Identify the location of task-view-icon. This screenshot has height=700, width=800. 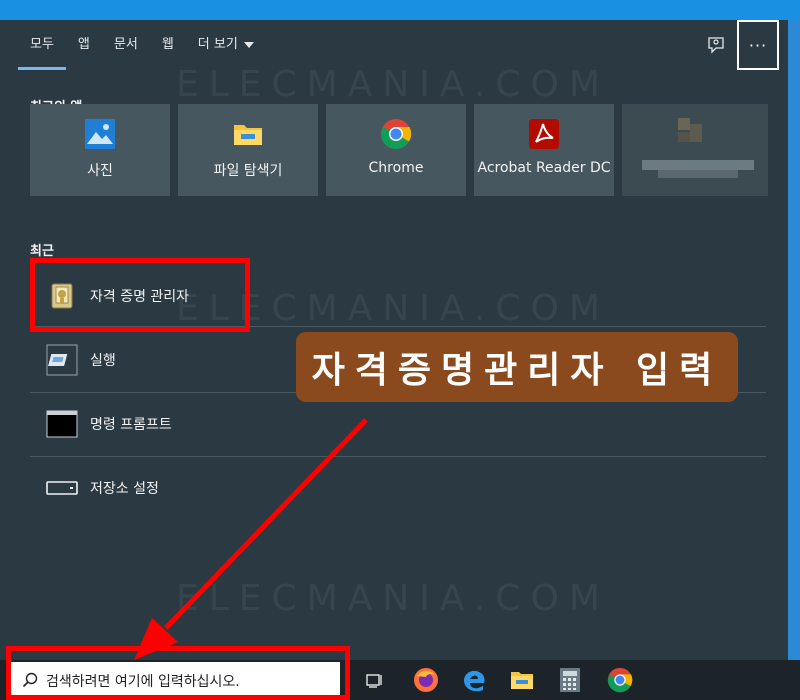
(374, 681).